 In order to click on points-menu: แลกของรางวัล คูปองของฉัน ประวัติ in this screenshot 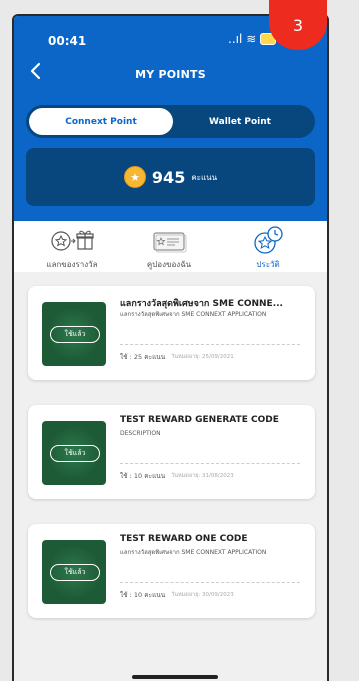, I will do `click(170, 248)`.